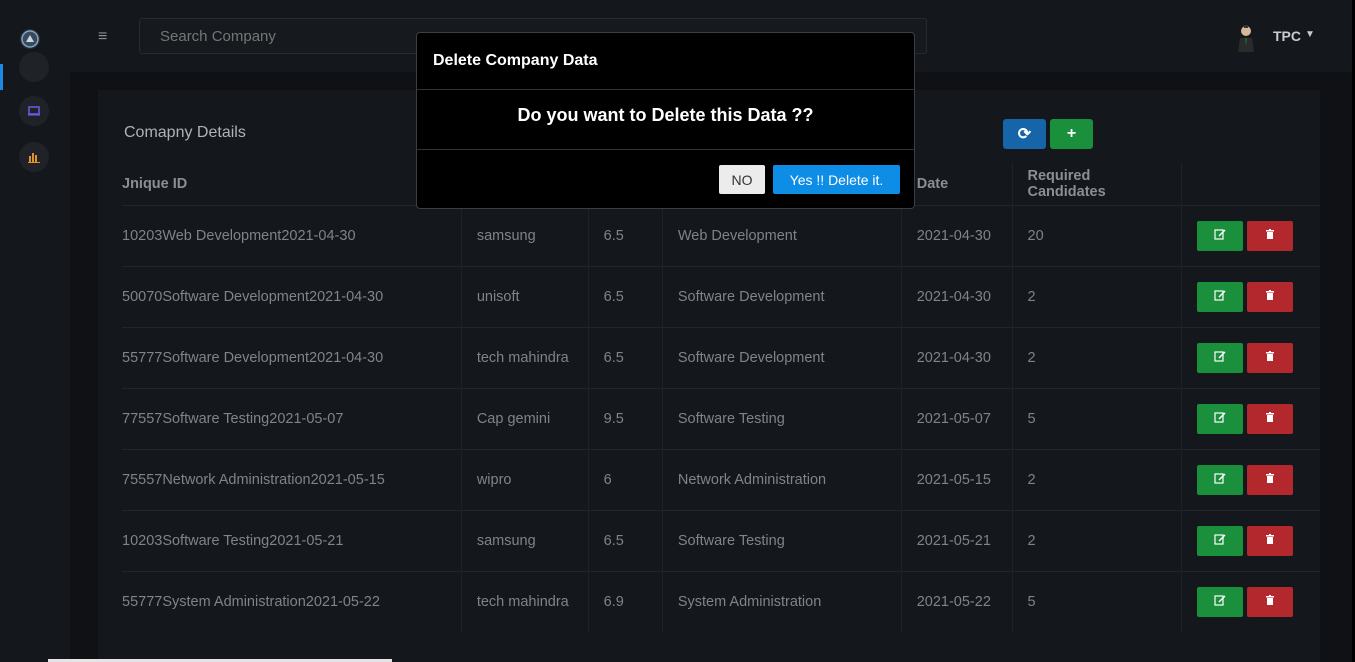 The height and width of the screenshot is (662, 1355). What do you see at coordinates (292, 480) in the screenshot?
I see `cell-unique-id: 75557Network Administration2021-05-15` at bounding box center [292, 480].